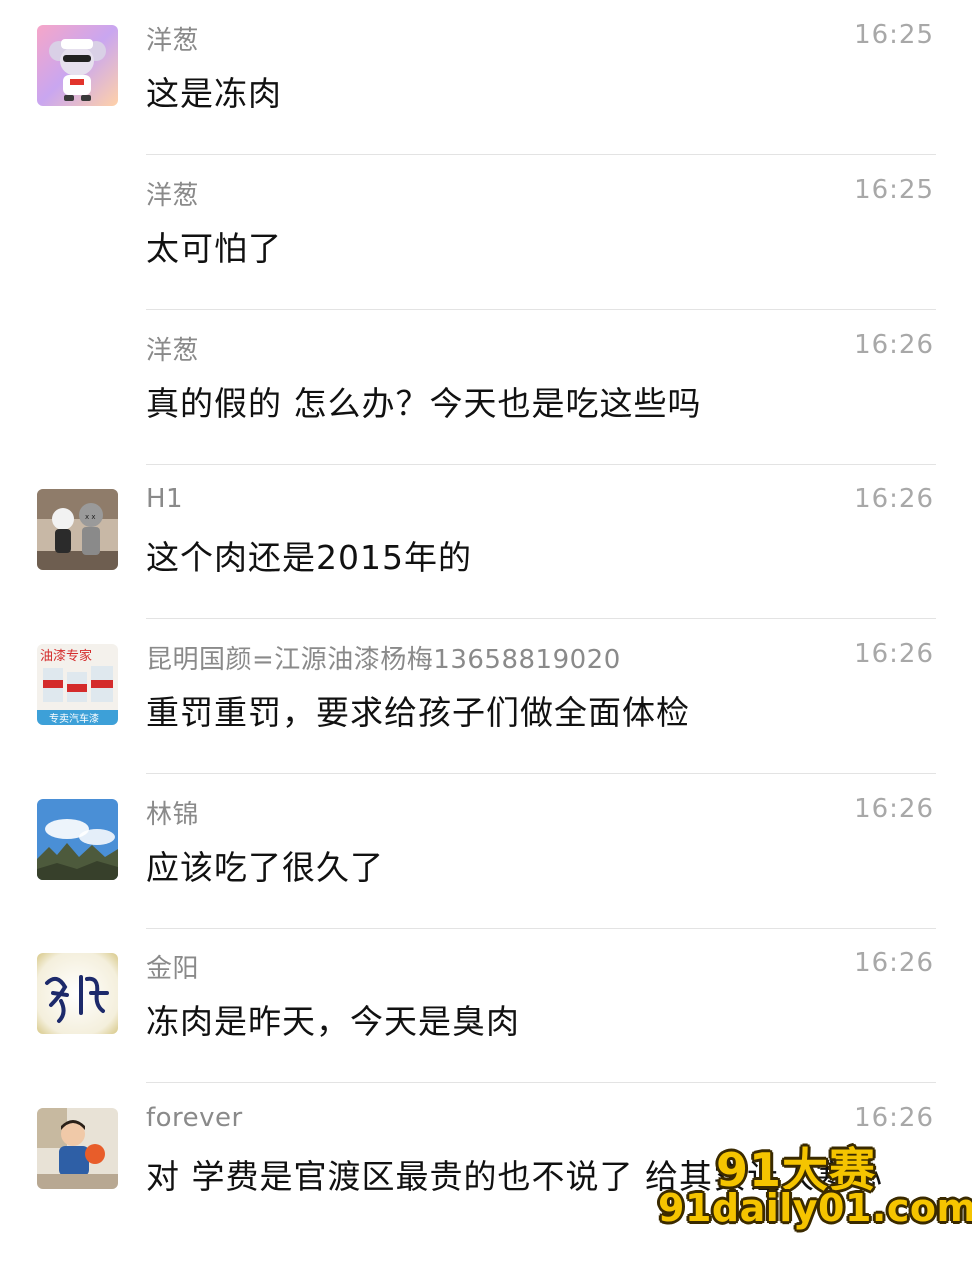  I want to click on list-item: 林锦 16:26 应该吃了很久了, so click(486, 851).